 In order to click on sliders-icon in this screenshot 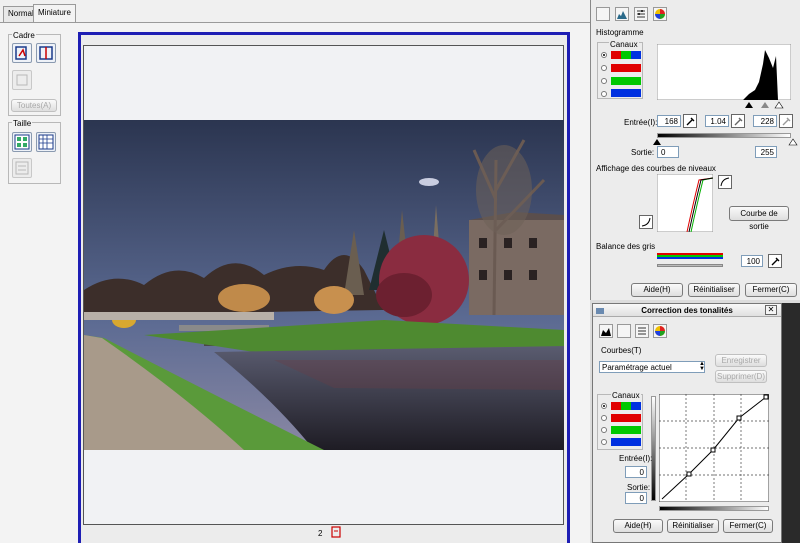, I will do `click(641, 14)`.